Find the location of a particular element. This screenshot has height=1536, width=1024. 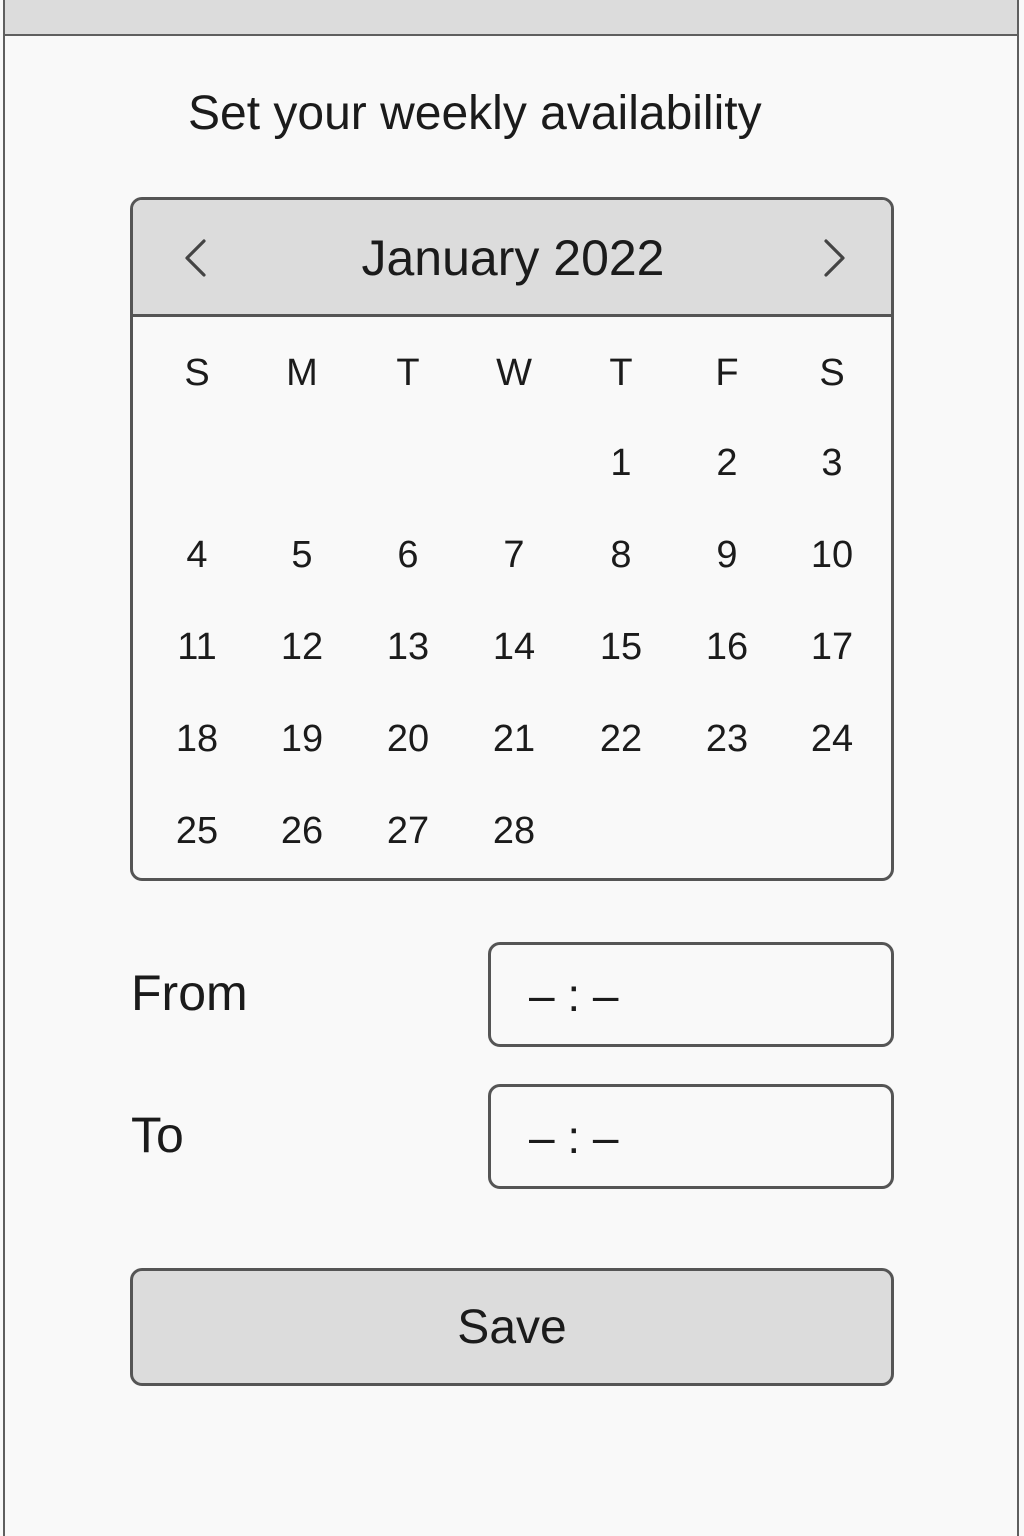

week-row: 123 is located at coordinates (512, 463).